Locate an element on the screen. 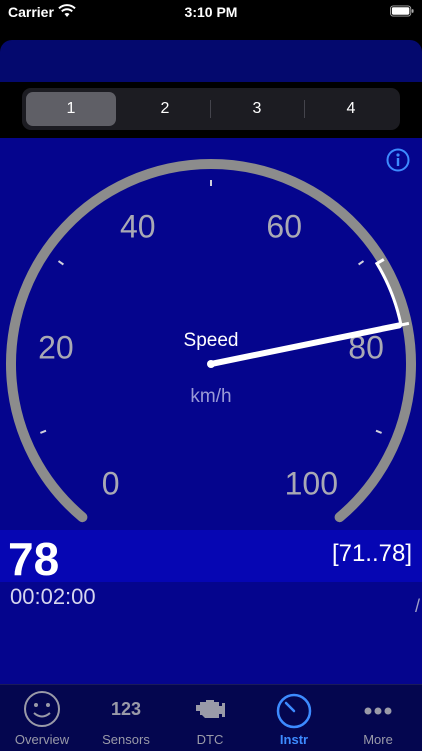 The width and height of the screenshot is (422, 751). smiley-icon is located at coordinates (42, 709).